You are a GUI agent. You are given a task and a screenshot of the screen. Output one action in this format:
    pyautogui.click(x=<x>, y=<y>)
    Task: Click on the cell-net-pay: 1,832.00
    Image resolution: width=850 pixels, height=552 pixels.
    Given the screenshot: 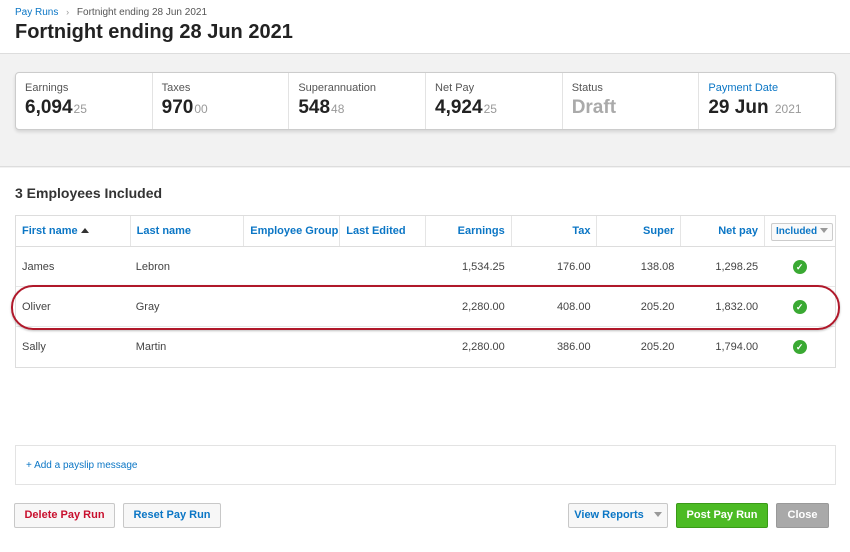 What is the action you would take?
    pyautogui.click(x=737, y=307)
    